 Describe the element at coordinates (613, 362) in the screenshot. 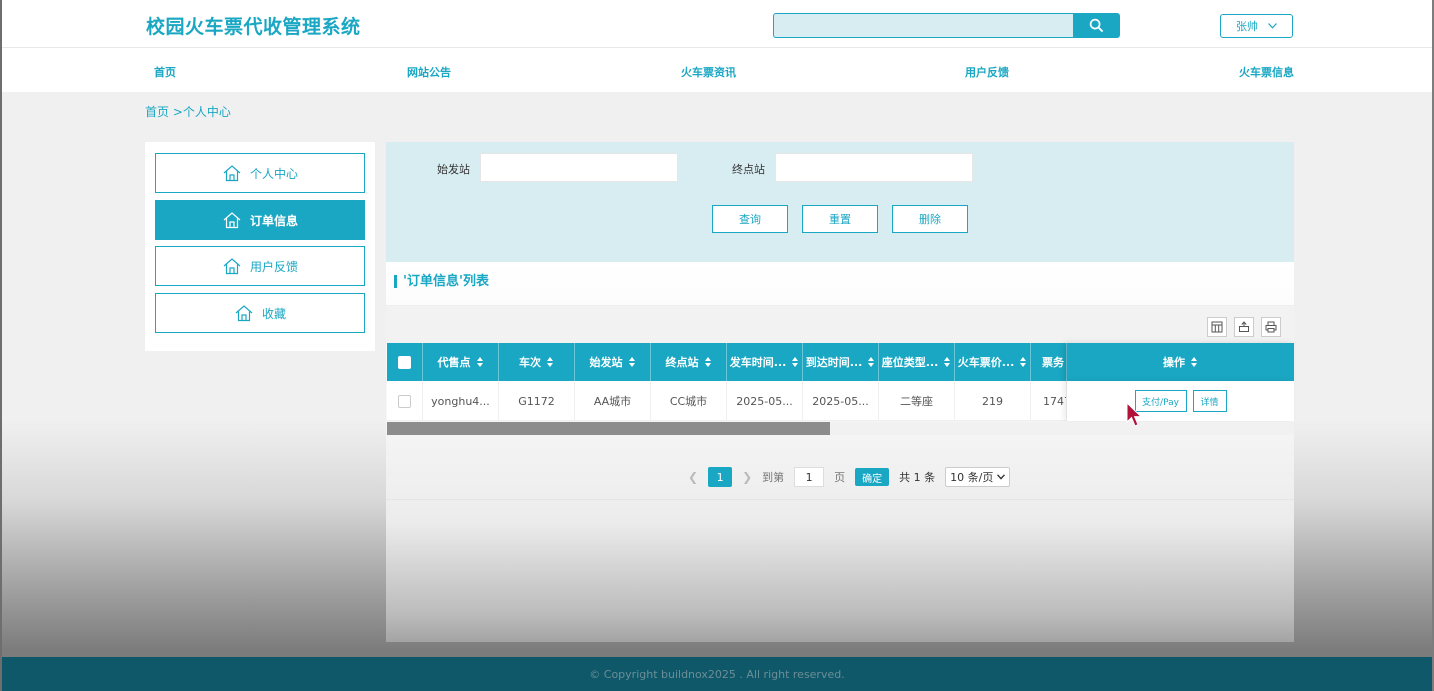

I see `column-header-origin: 始发站` at that location.